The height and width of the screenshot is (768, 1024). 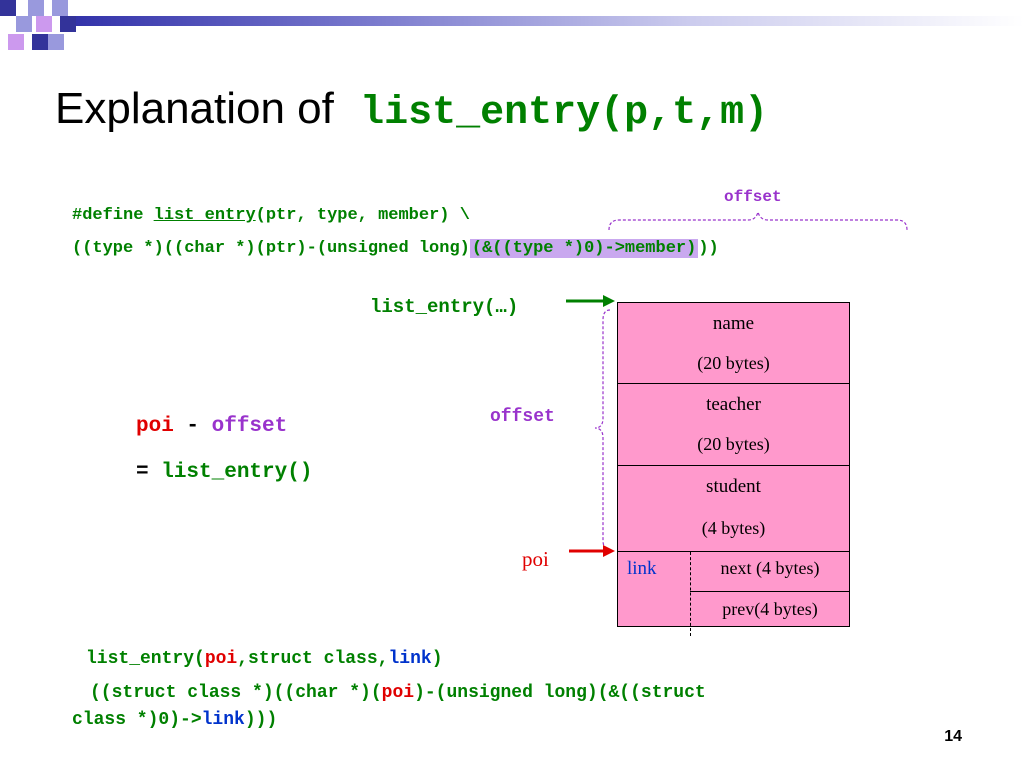 I want to click on example-line-1: list_entry(poi,struct class,link), so click(x=264, y=659).